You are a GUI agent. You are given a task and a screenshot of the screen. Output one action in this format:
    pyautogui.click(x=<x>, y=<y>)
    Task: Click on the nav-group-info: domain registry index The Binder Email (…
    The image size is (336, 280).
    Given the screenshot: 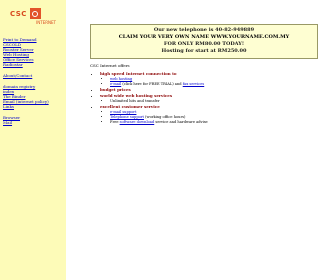 What is the action you would take?
    pyautogui.click(x=34, y=96)
    